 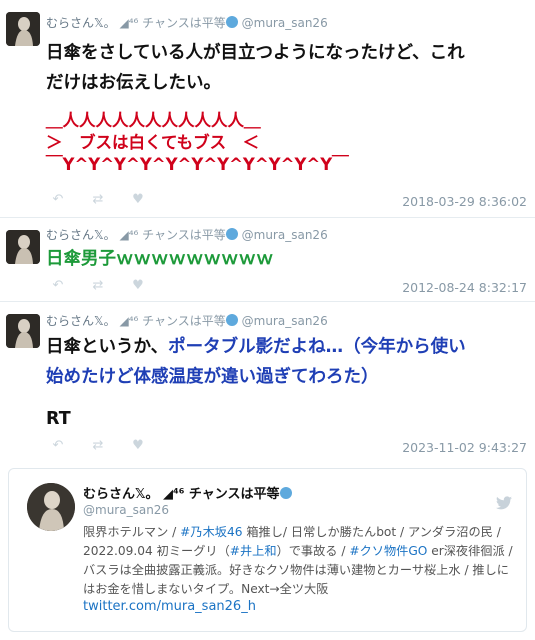 I want to click on bio-text: 限界ホテルマン /, so click(x=132, y=532).